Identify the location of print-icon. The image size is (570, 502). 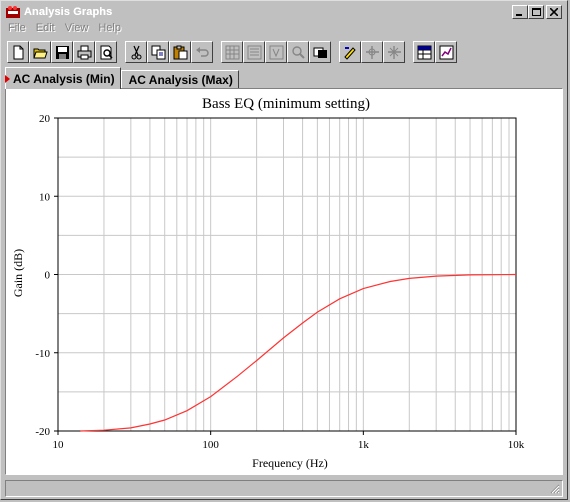
(84, 52).